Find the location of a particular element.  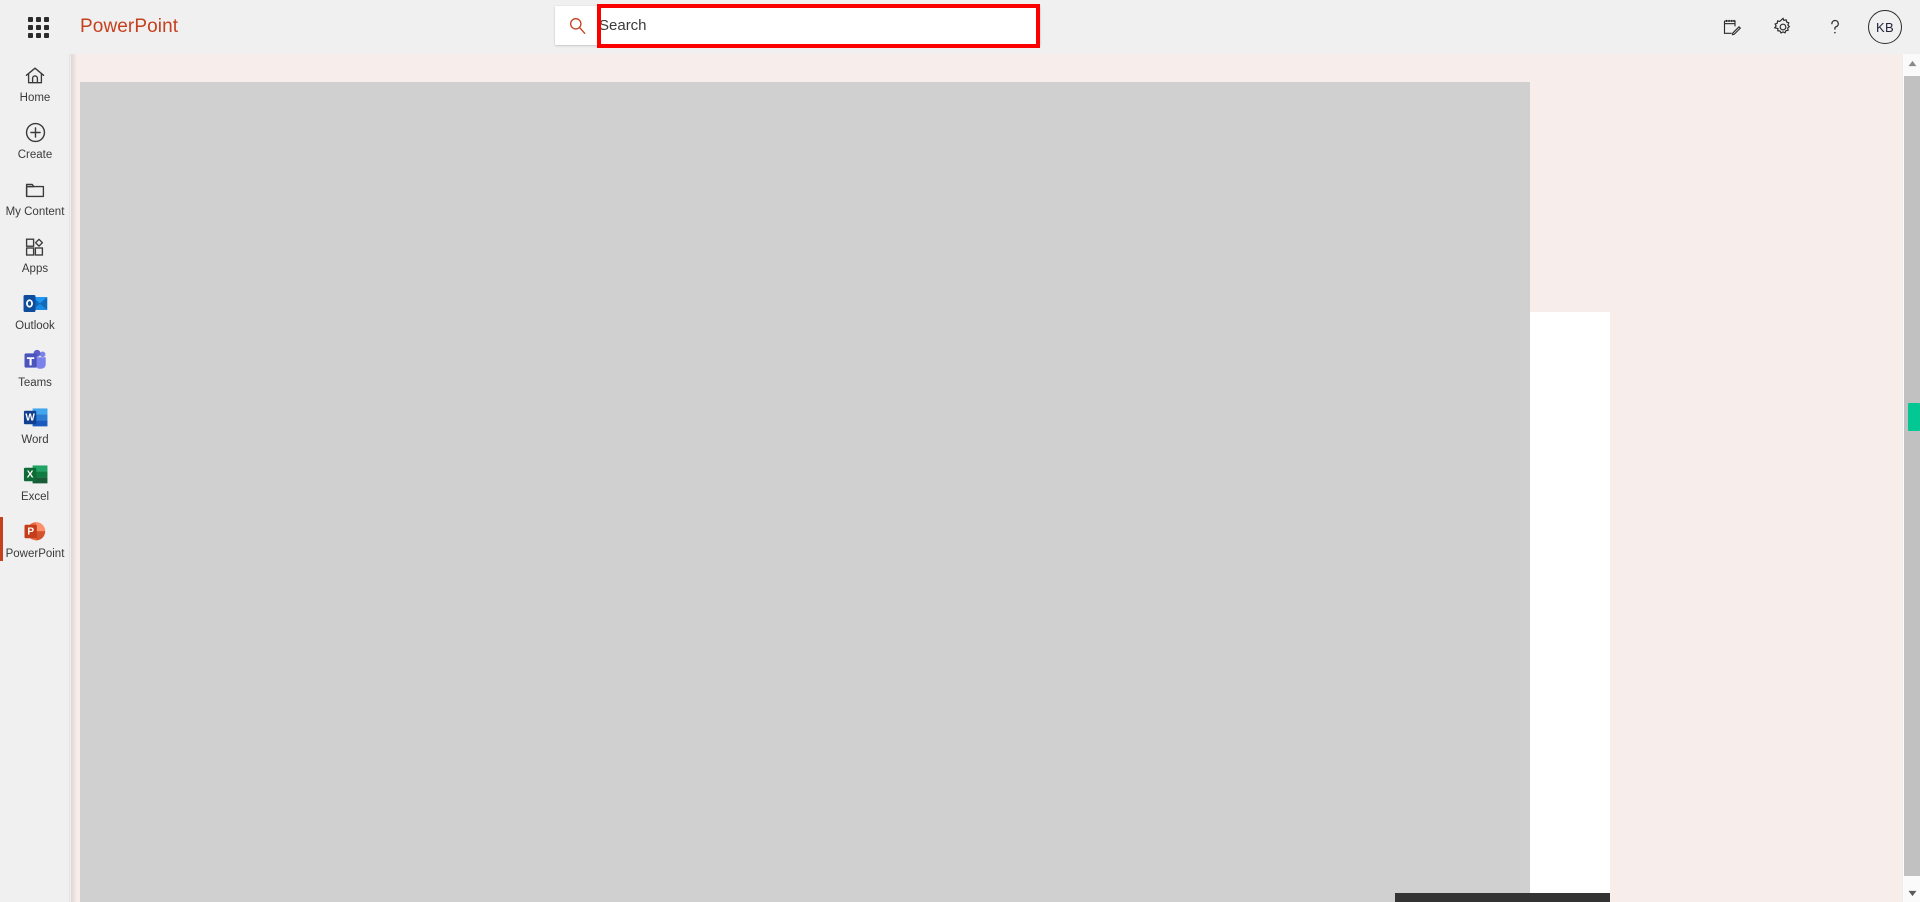

waffle-icon is located at coordinates (38, 27).